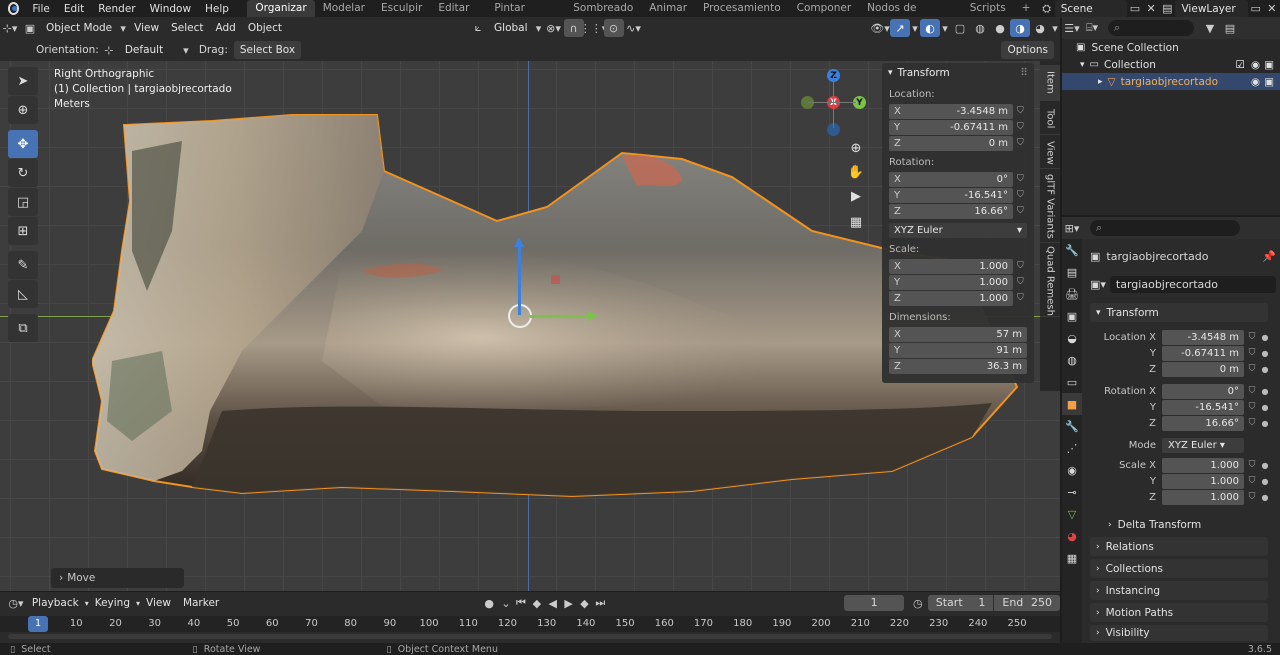  What do you see at coordinates (511, 28) in the screenshot?
I see `transform-orientation-dropdown: Global` at bounding box center [511, 28].